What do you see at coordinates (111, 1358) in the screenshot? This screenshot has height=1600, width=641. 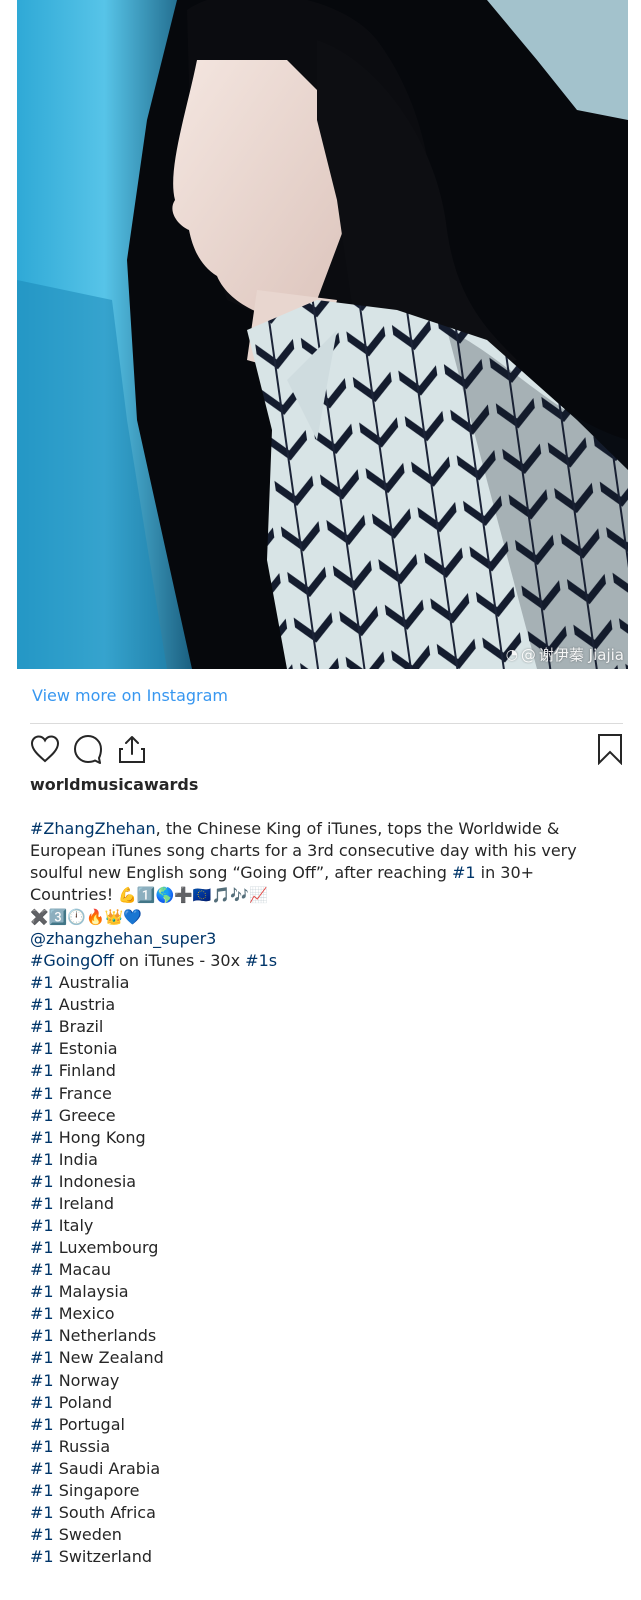 I see `country-name: New Zealand` at bounding box center [111, 1358].